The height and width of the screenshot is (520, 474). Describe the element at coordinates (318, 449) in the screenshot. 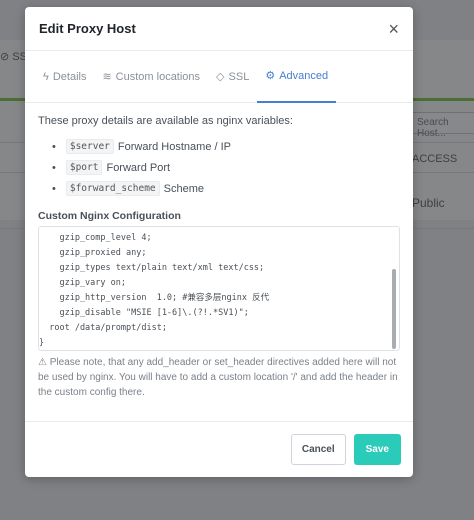

I see `cancel-button: Cancel` at that location.